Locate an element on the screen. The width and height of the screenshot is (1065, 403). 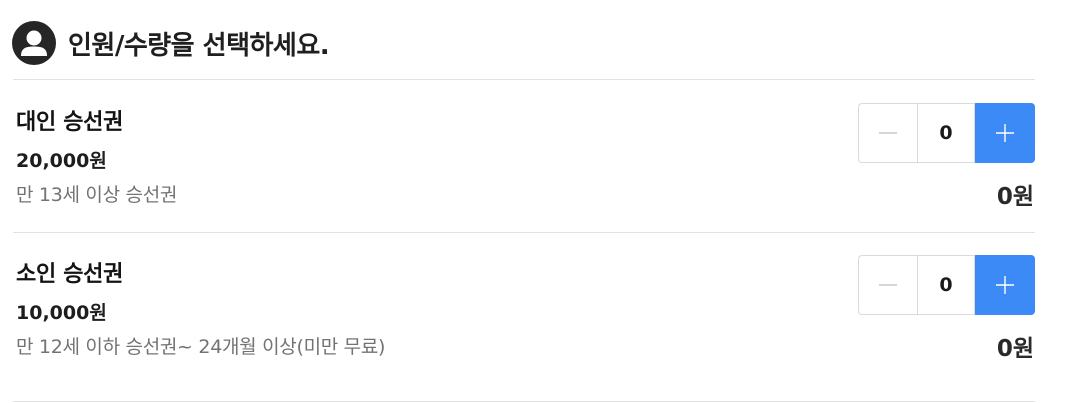
ticket-price: 10,000원 is located at coordinates (61, 313).